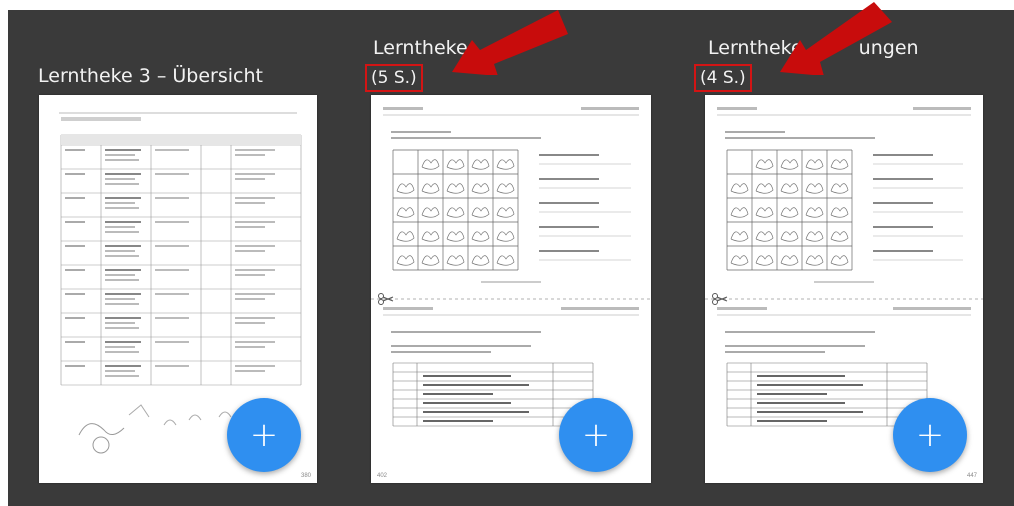  I want to click on page-number: 380, so click(305, 476).